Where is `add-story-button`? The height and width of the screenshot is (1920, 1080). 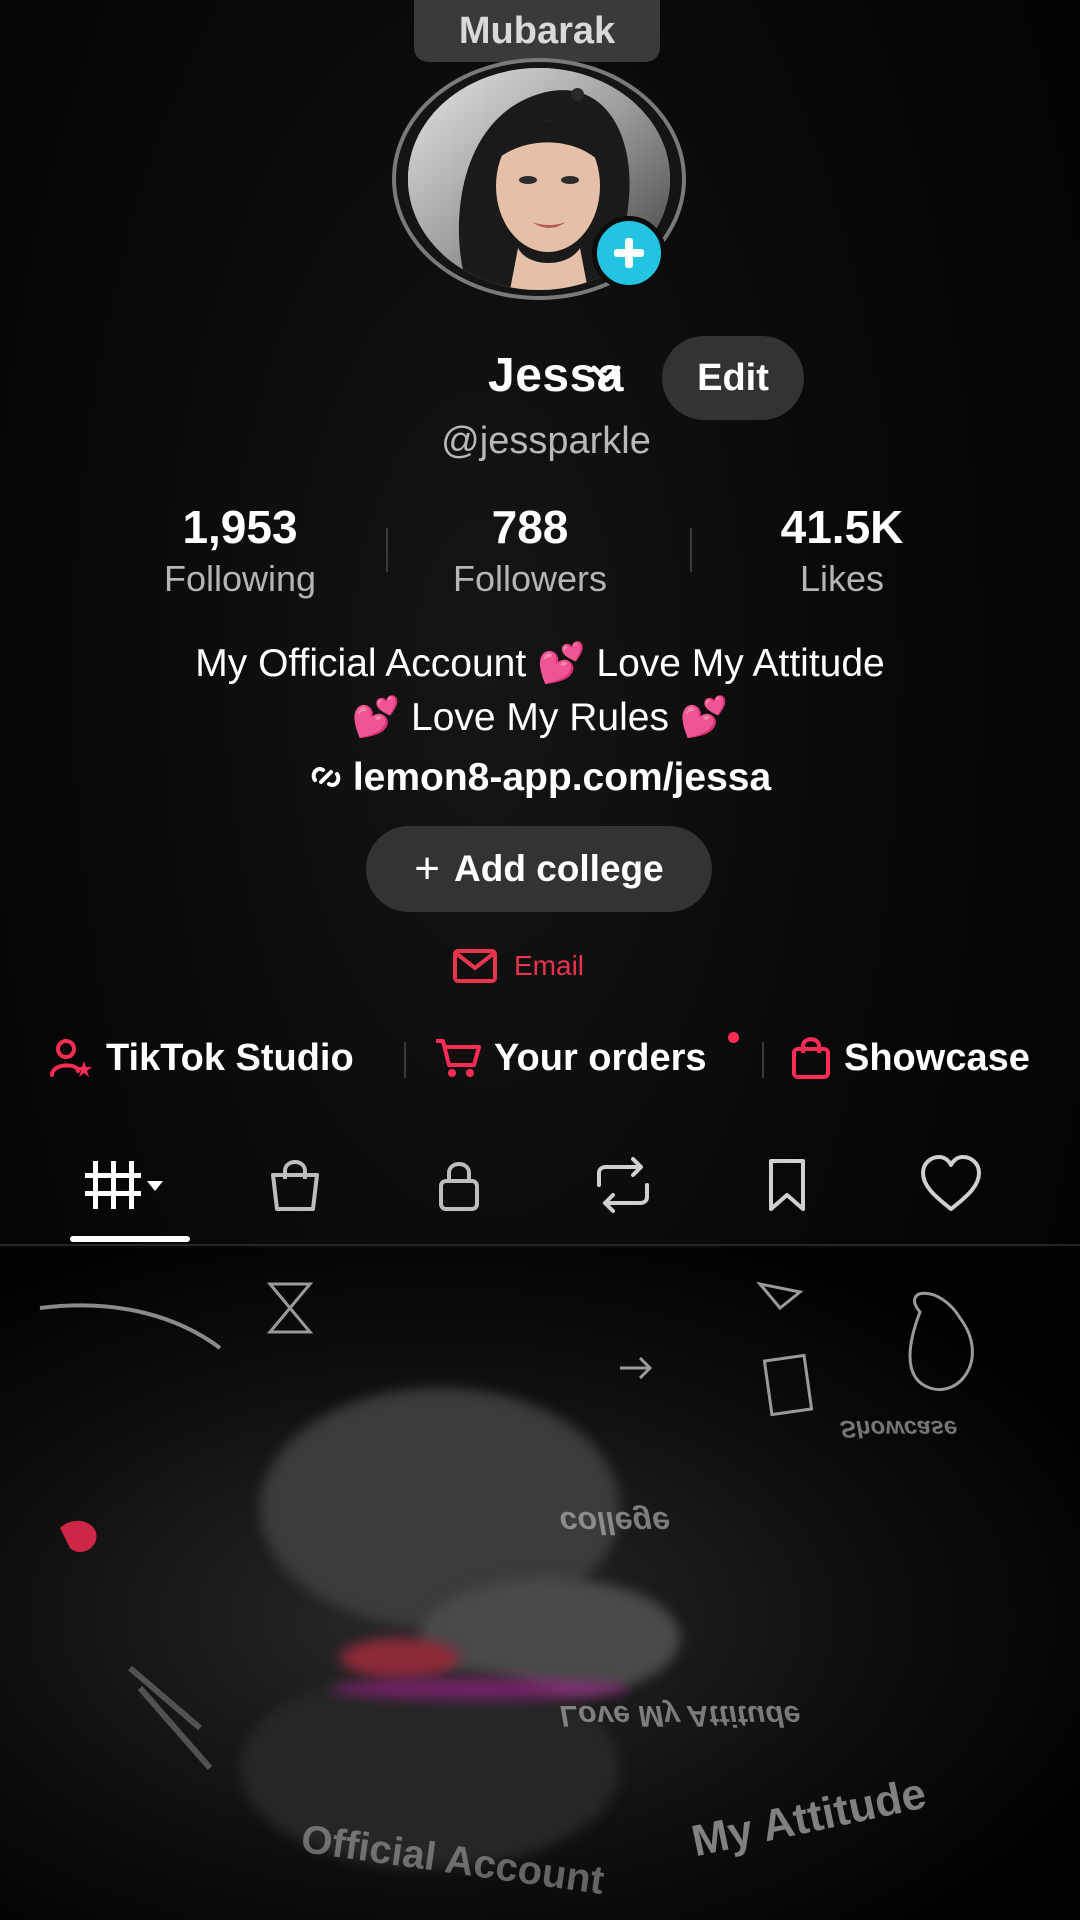
add-story-button is located at coordinates (629, 253).